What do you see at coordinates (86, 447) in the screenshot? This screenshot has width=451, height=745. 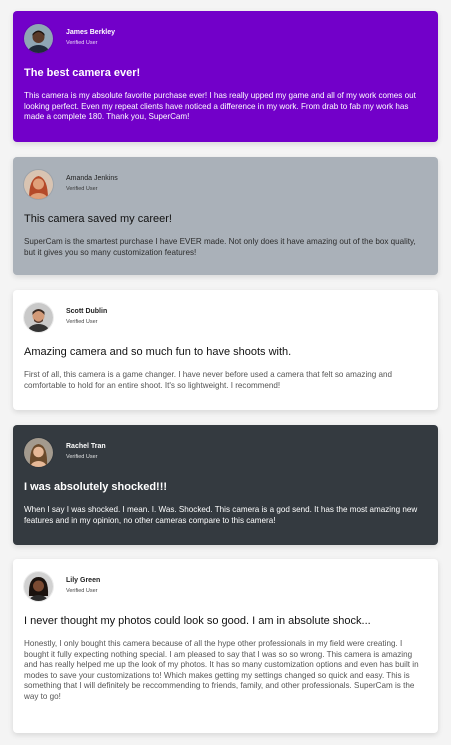 I see `reviewer-name: Rachel Tran` at bounding box center [86, 447].